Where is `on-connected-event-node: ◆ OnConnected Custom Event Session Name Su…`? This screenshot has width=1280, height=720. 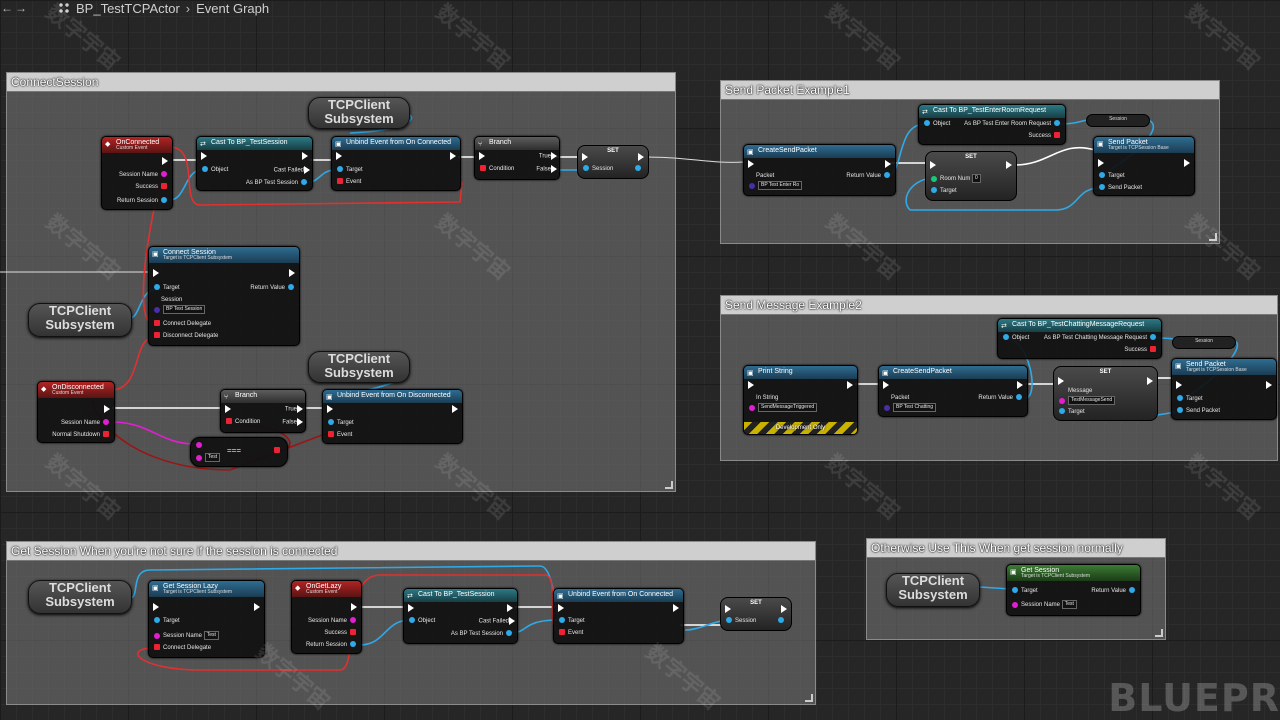
on-connected-event-node: ◆ OnConnected Custom Event Session Name Su… is located at coordinates (137, 173).